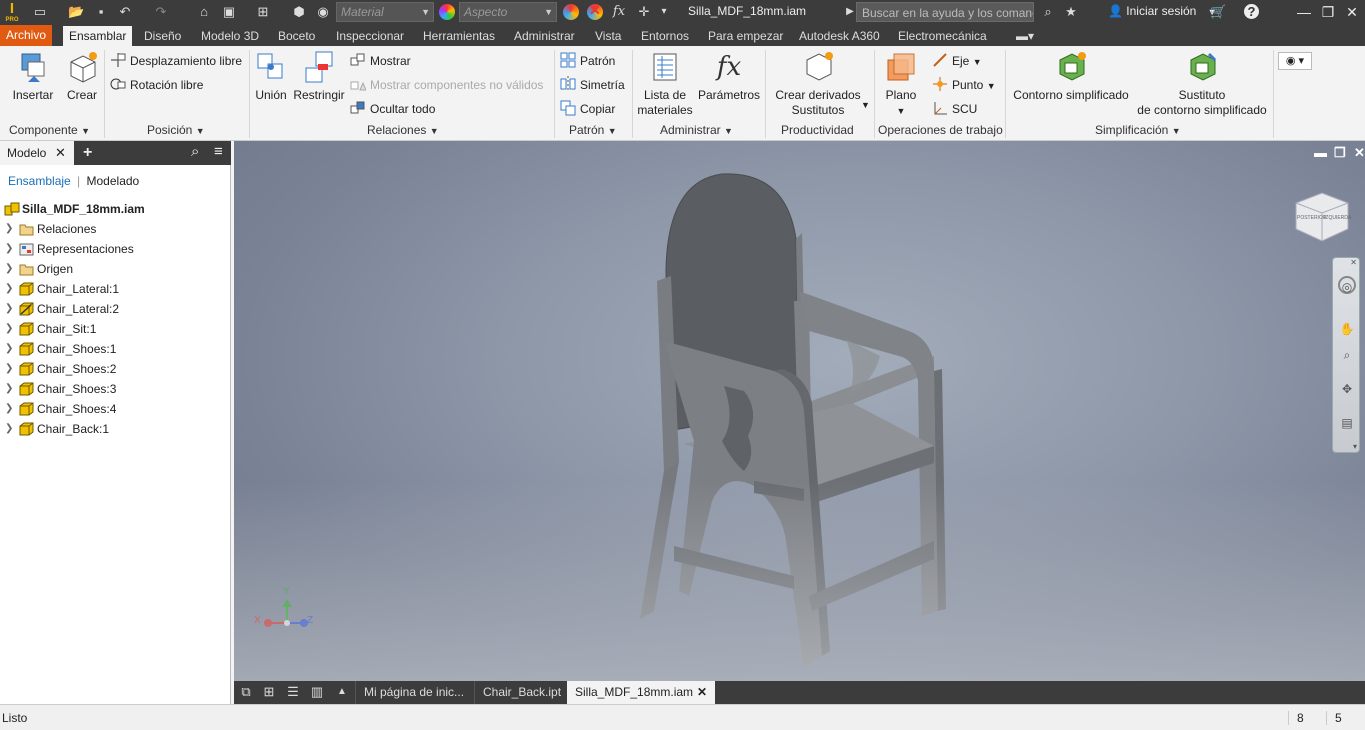 The image size is (1365, 730). Describe the element at coordinates (1048, 12) in the screenshot. I see `search-binoculars-icon: ⌕` at that location.